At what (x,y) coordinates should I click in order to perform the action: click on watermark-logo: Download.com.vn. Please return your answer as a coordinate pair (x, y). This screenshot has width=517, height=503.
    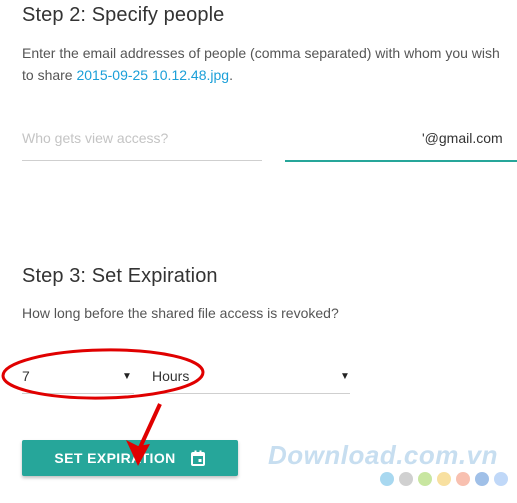
    Looking at the image, I should click on (383, 455).